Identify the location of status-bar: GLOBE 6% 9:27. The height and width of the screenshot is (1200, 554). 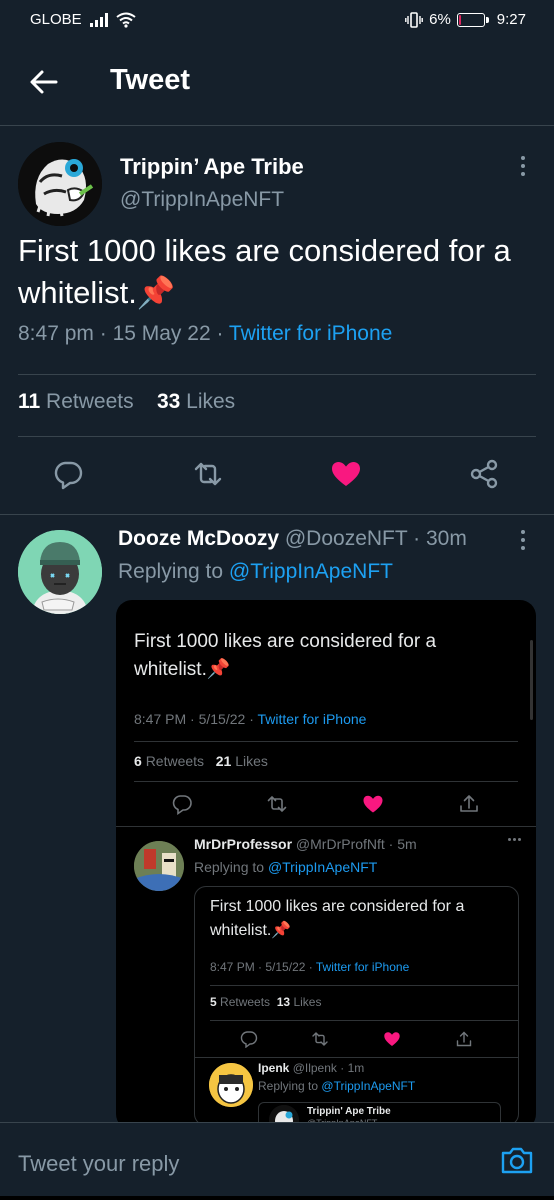
(277, 21).